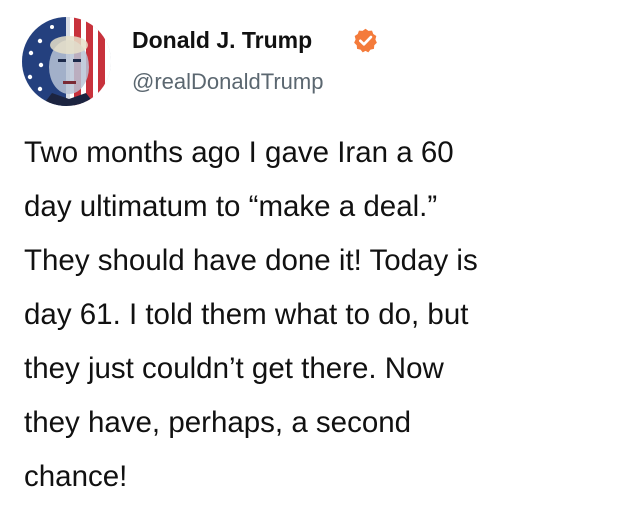 The width and height of the screenshot is (627, 505). I want to click on author-display-name: Donald J. Trump, so click(222, 40).